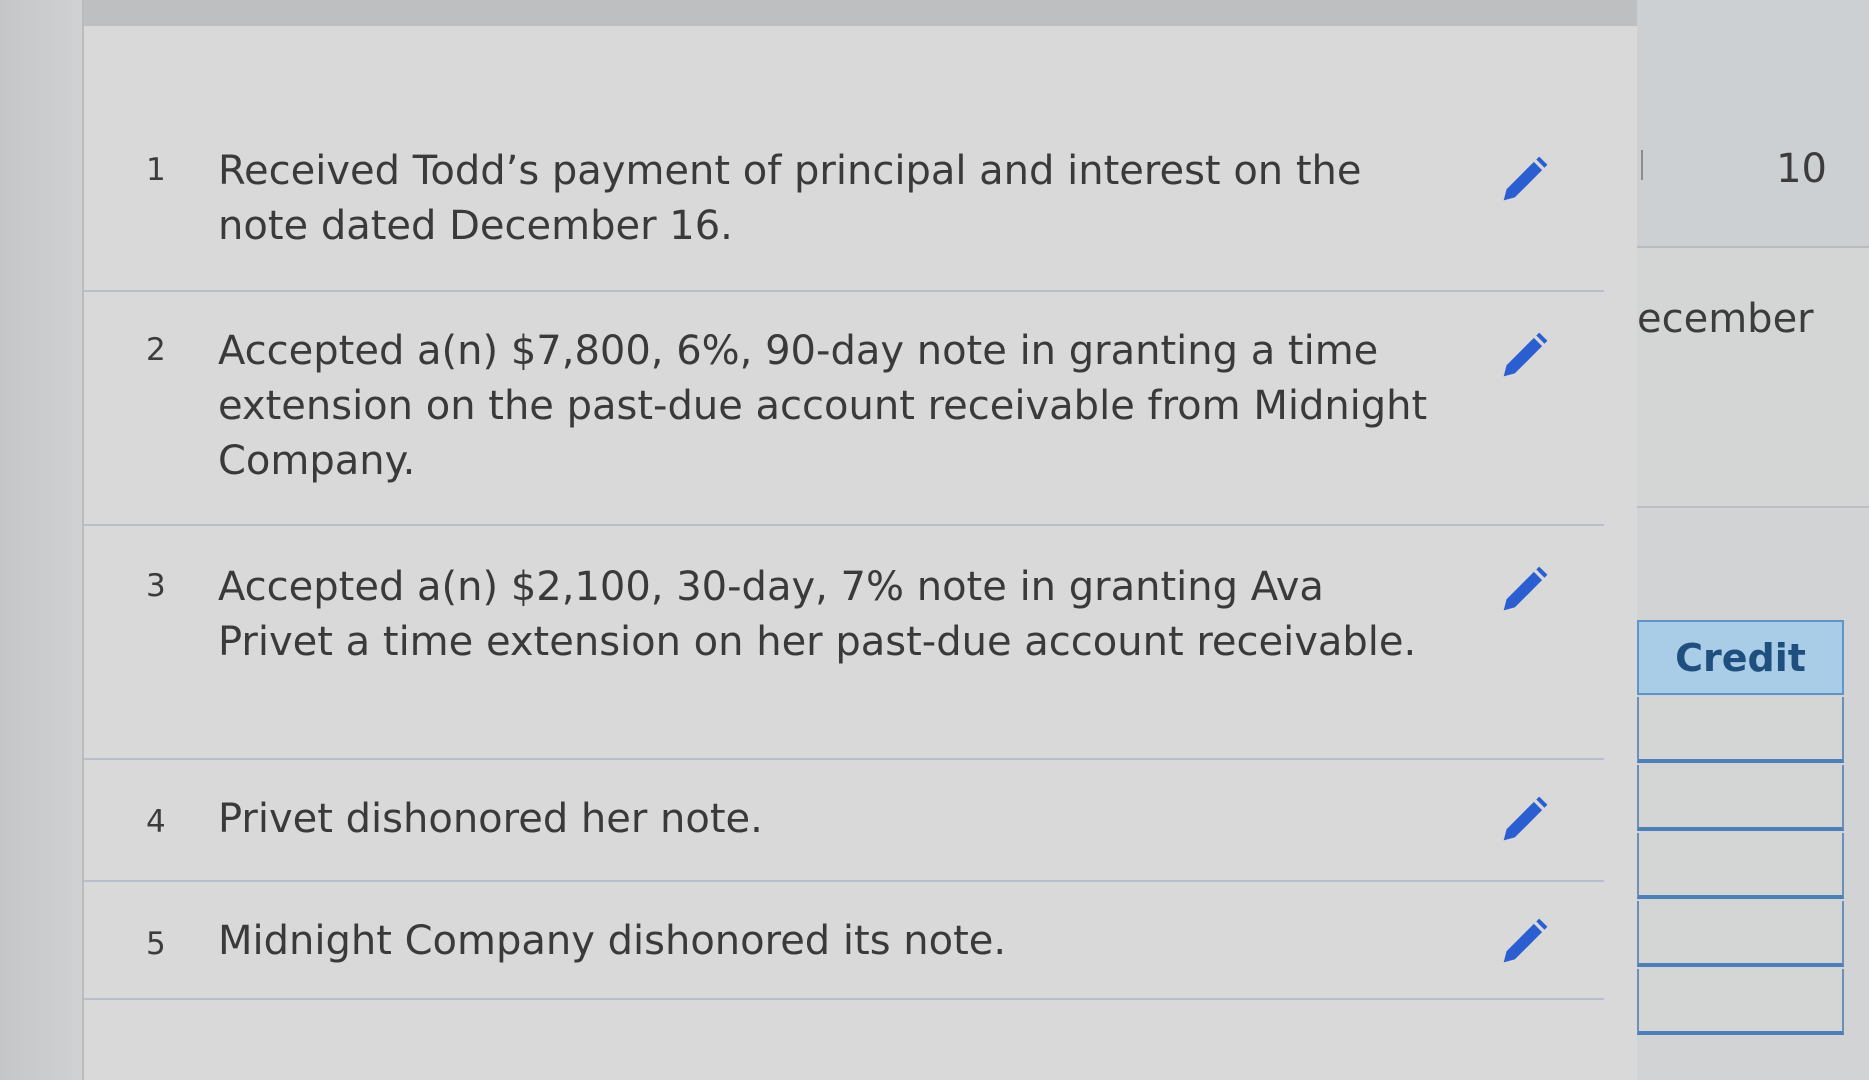 This screenshot has width=1869, height=1080. What do you see at coordinates (612, 941) in the screenshot?
I see `row-description: Midnight Company dishonored its note.` at bounding box center [612, 941].